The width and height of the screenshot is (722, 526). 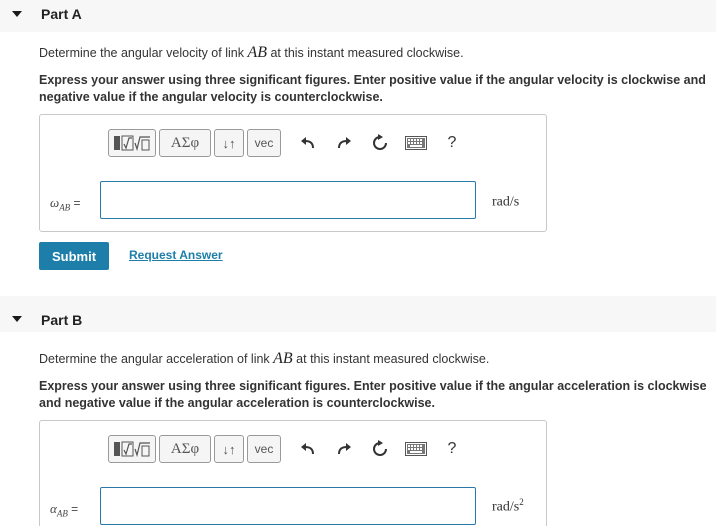 I want to click on part-a-header: Part A, so click(x=358, y=16).